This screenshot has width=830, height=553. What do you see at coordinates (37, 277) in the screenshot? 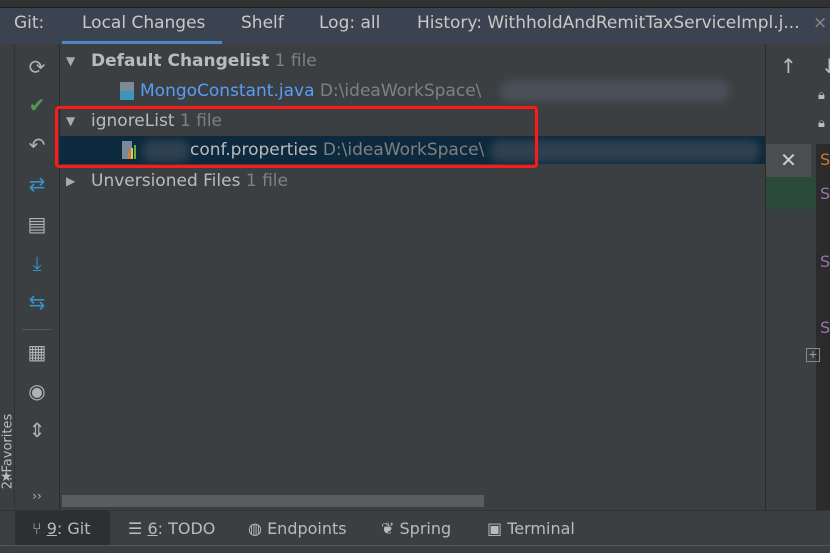
I see `changes-toolbar: ⟳ ✔ ↶ ⇄ ▤ ⤓ ⇆ ▦ ◉ ⇕ ››` at bounding box center [37, 277].